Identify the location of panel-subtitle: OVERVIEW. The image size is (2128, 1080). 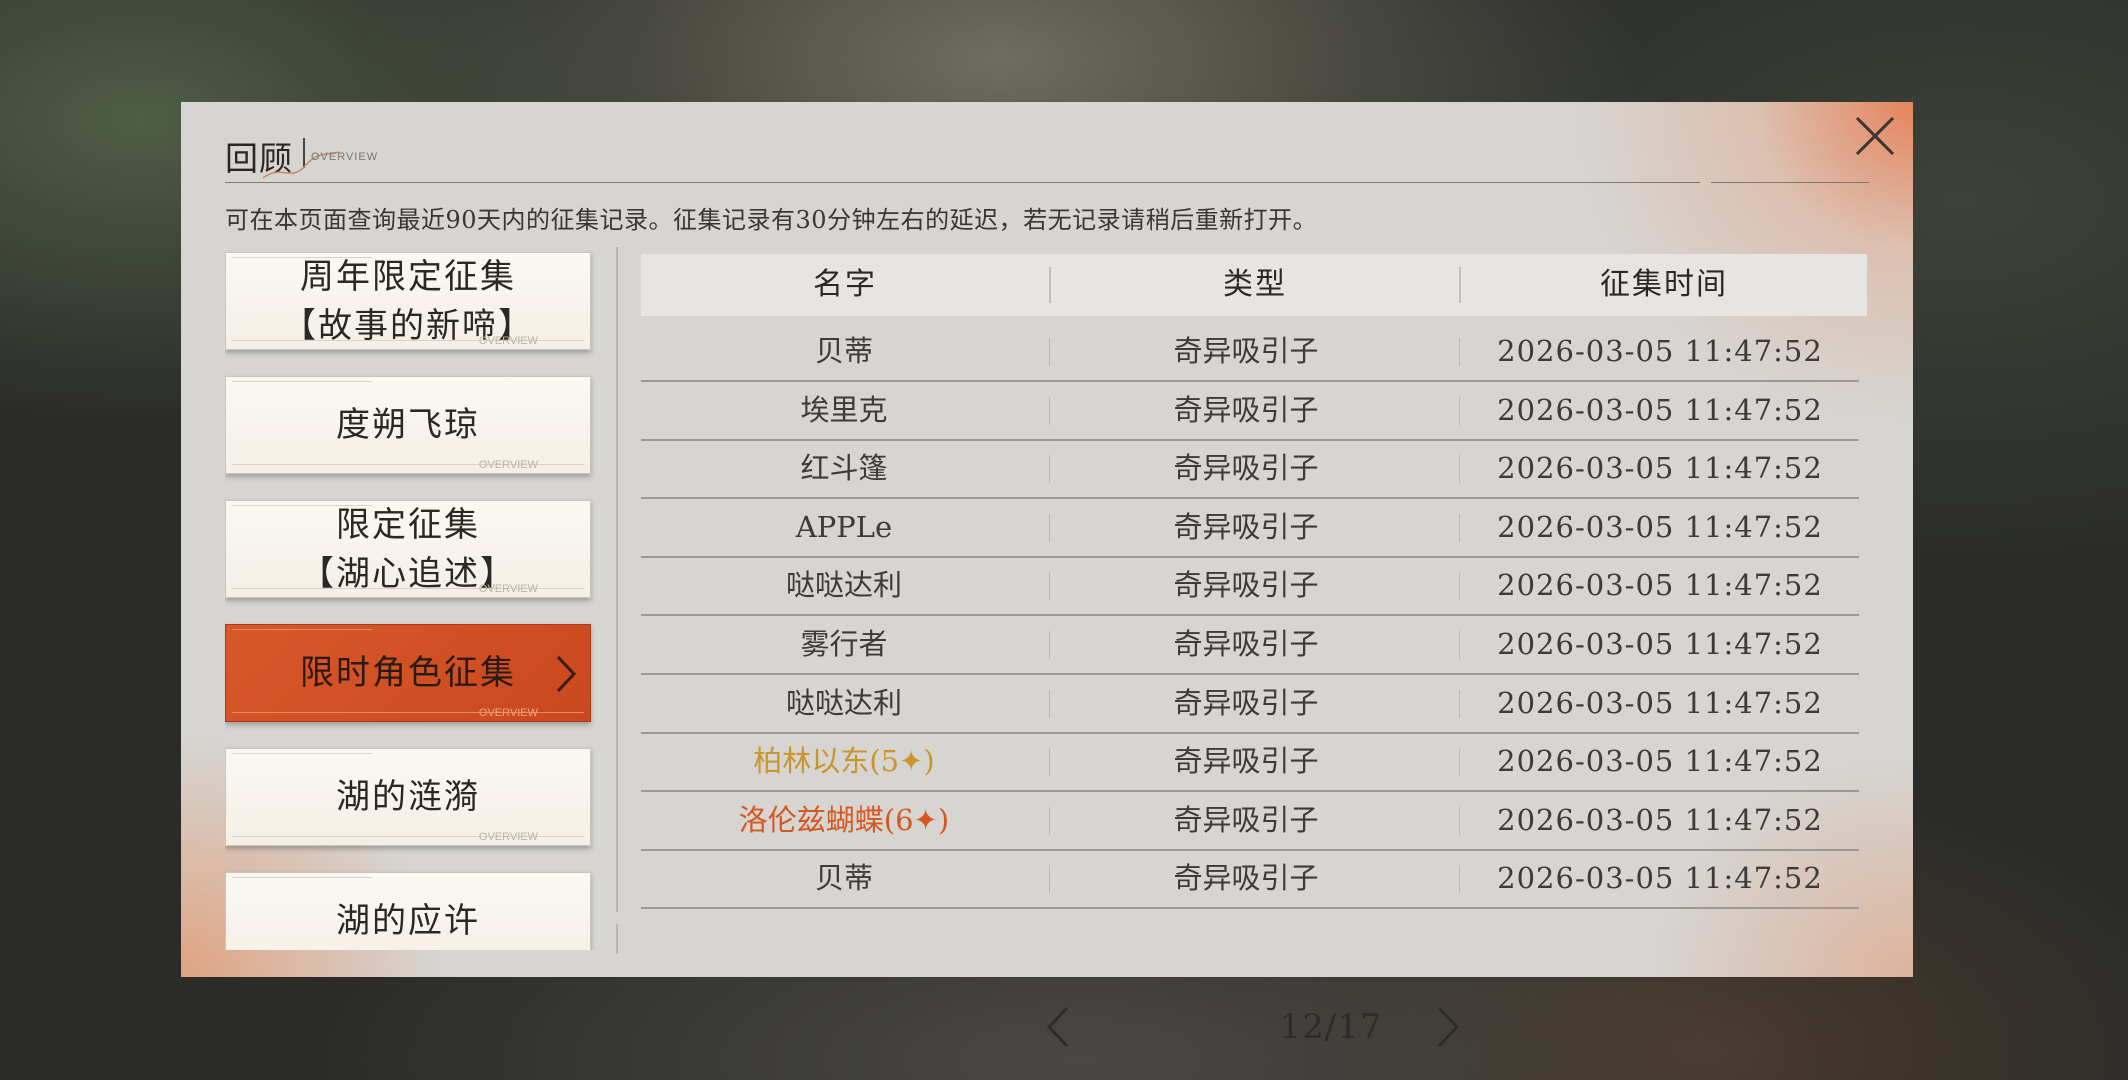
(345, 157).